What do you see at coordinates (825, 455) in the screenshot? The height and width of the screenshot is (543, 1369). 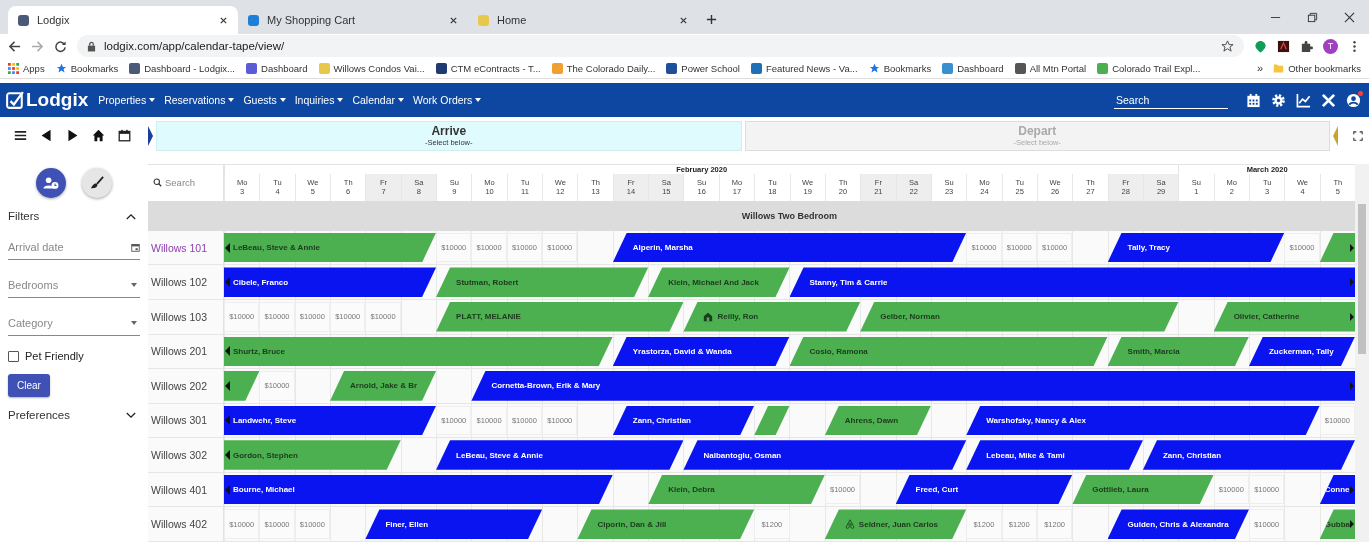 I see `reservation-bar: Nalbantoglu, Osman` at bounding box center [825, 455].